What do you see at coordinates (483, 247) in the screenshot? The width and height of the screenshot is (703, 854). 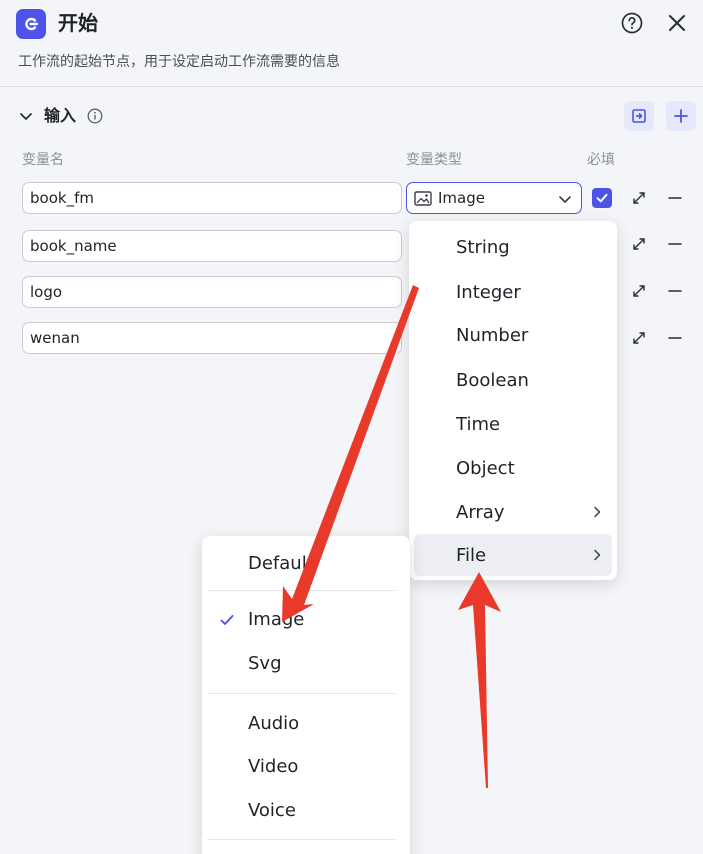 I see `menu-item-label: String` at bounding box center [483, 247].